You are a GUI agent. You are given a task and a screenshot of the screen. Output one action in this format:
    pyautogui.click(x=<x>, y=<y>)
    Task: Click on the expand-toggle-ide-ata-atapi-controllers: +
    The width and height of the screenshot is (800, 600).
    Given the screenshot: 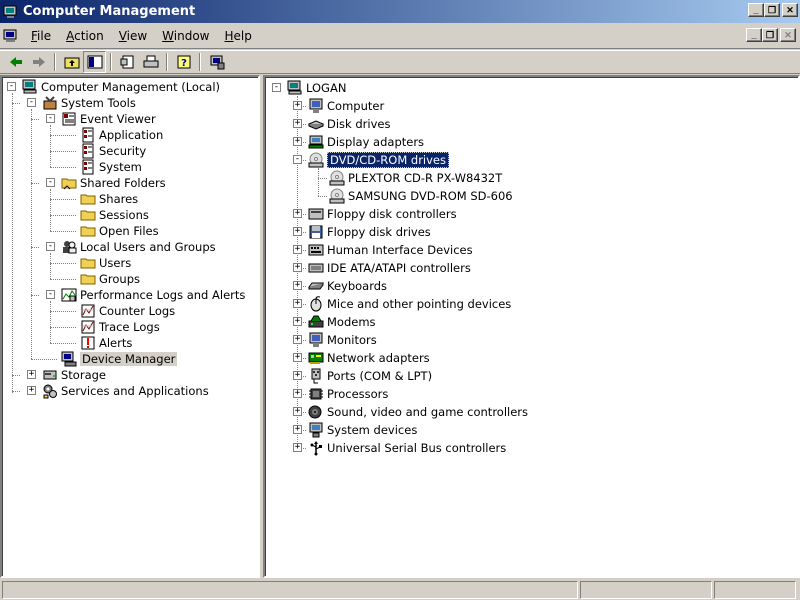 What is the action you would take?
    pyautogui.click(x=297, y=267)
    